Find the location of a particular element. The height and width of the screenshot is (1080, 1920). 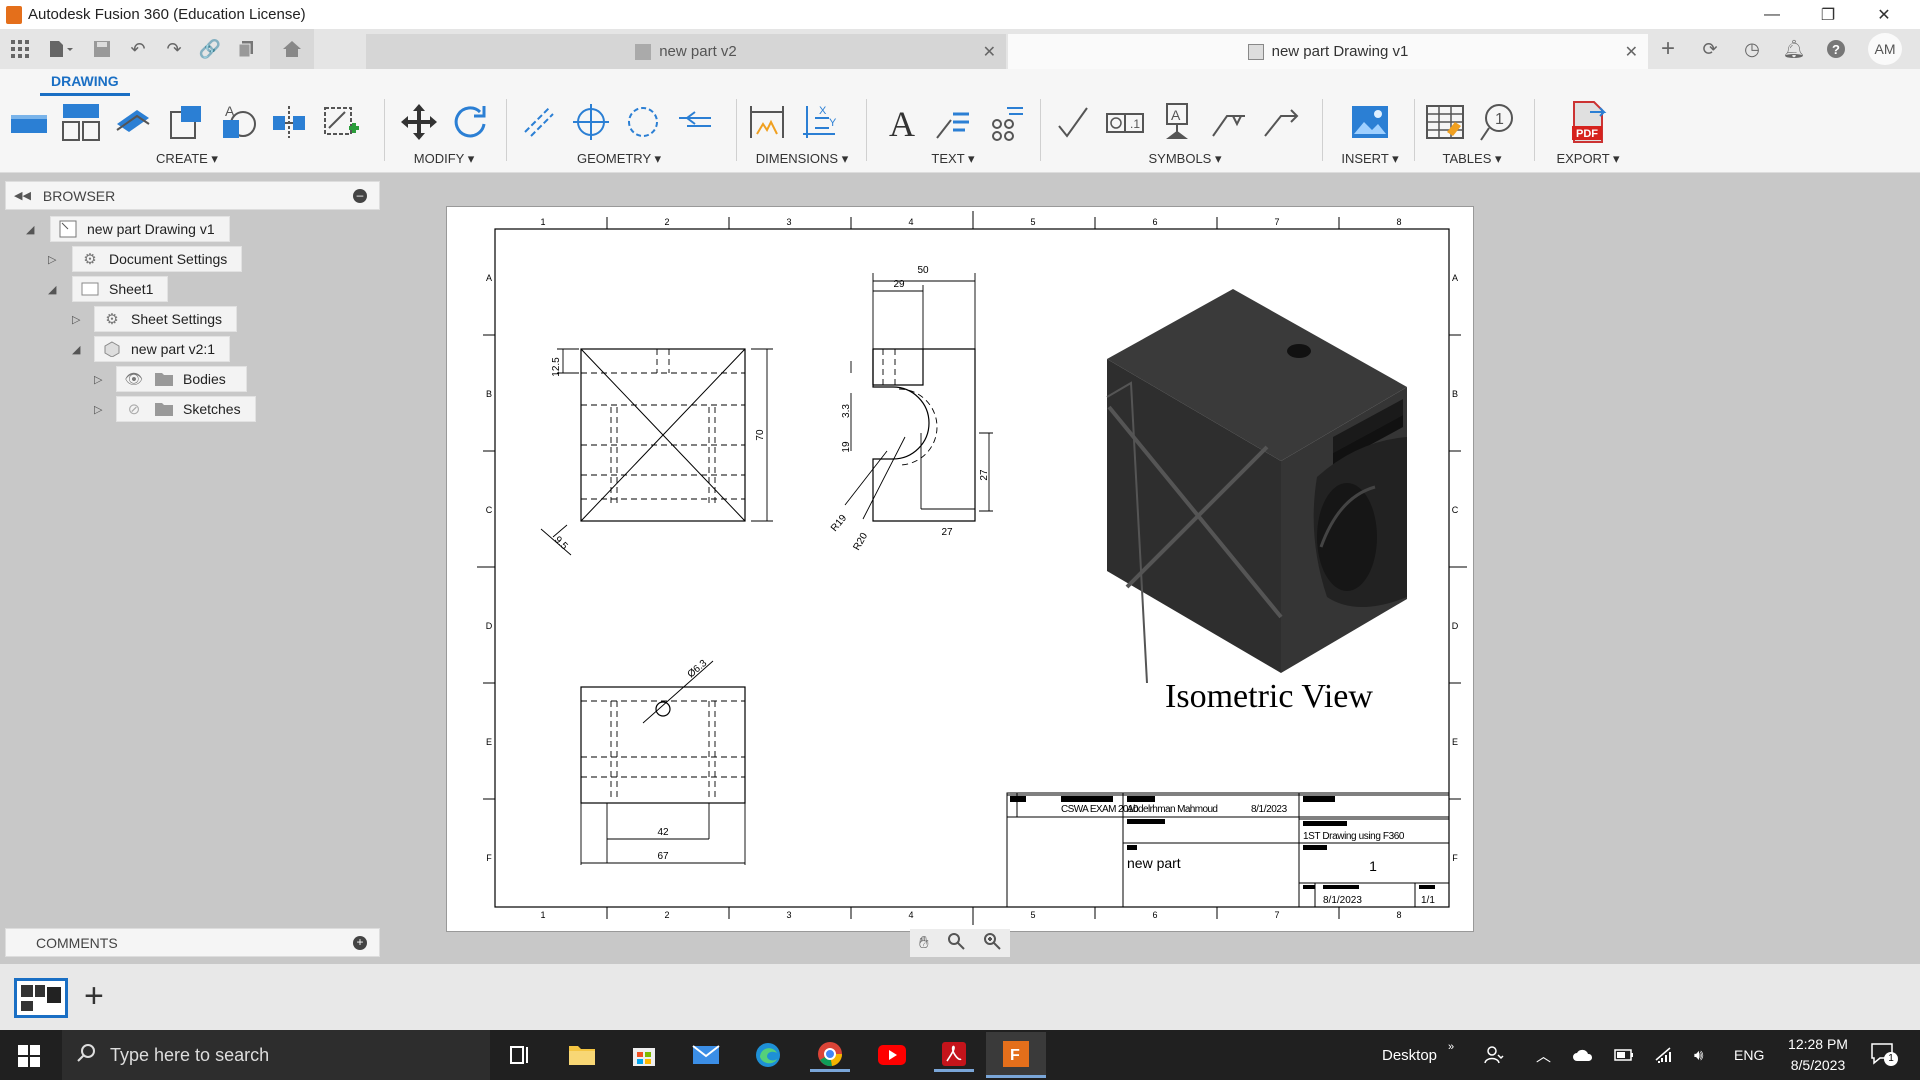

adobe-acrobat-icon is located at coordinates (954, 1055).